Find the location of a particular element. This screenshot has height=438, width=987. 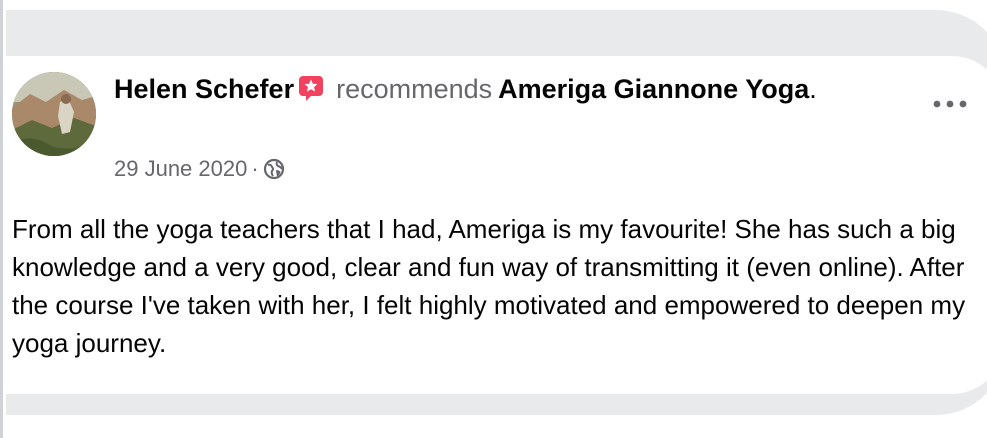

more-options-button is located at coordinates (950, 104).